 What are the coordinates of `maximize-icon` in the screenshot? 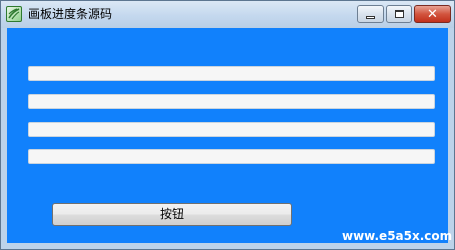 It's located at (399, 14).